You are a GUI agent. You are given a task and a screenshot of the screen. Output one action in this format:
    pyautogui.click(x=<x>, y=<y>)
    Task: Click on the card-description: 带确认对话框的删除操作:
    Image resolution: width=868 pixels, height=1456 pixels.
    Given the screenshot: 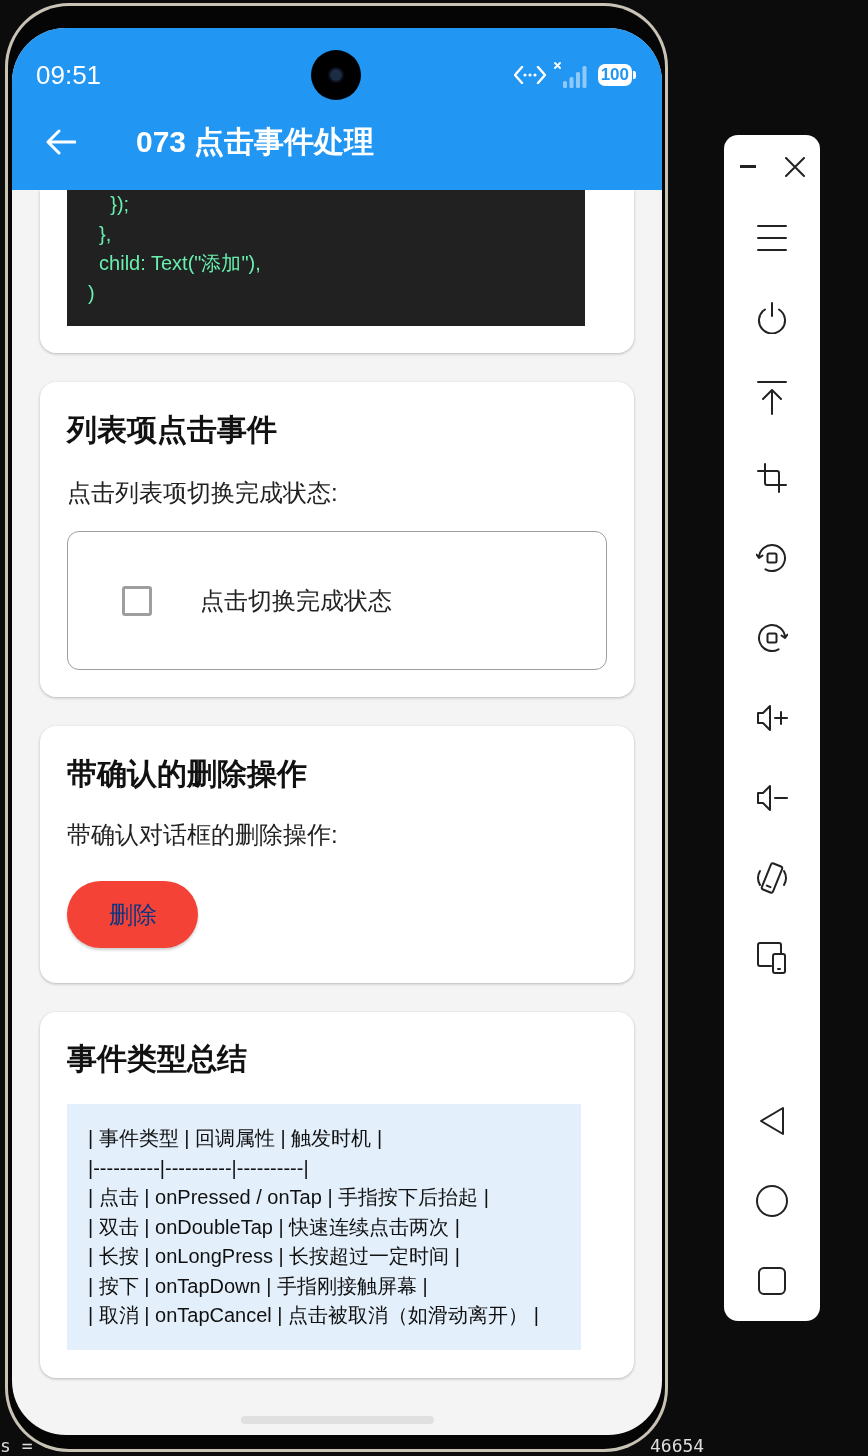 What is the action you would take?
    pyautogui.click(x=202, y=835)
    